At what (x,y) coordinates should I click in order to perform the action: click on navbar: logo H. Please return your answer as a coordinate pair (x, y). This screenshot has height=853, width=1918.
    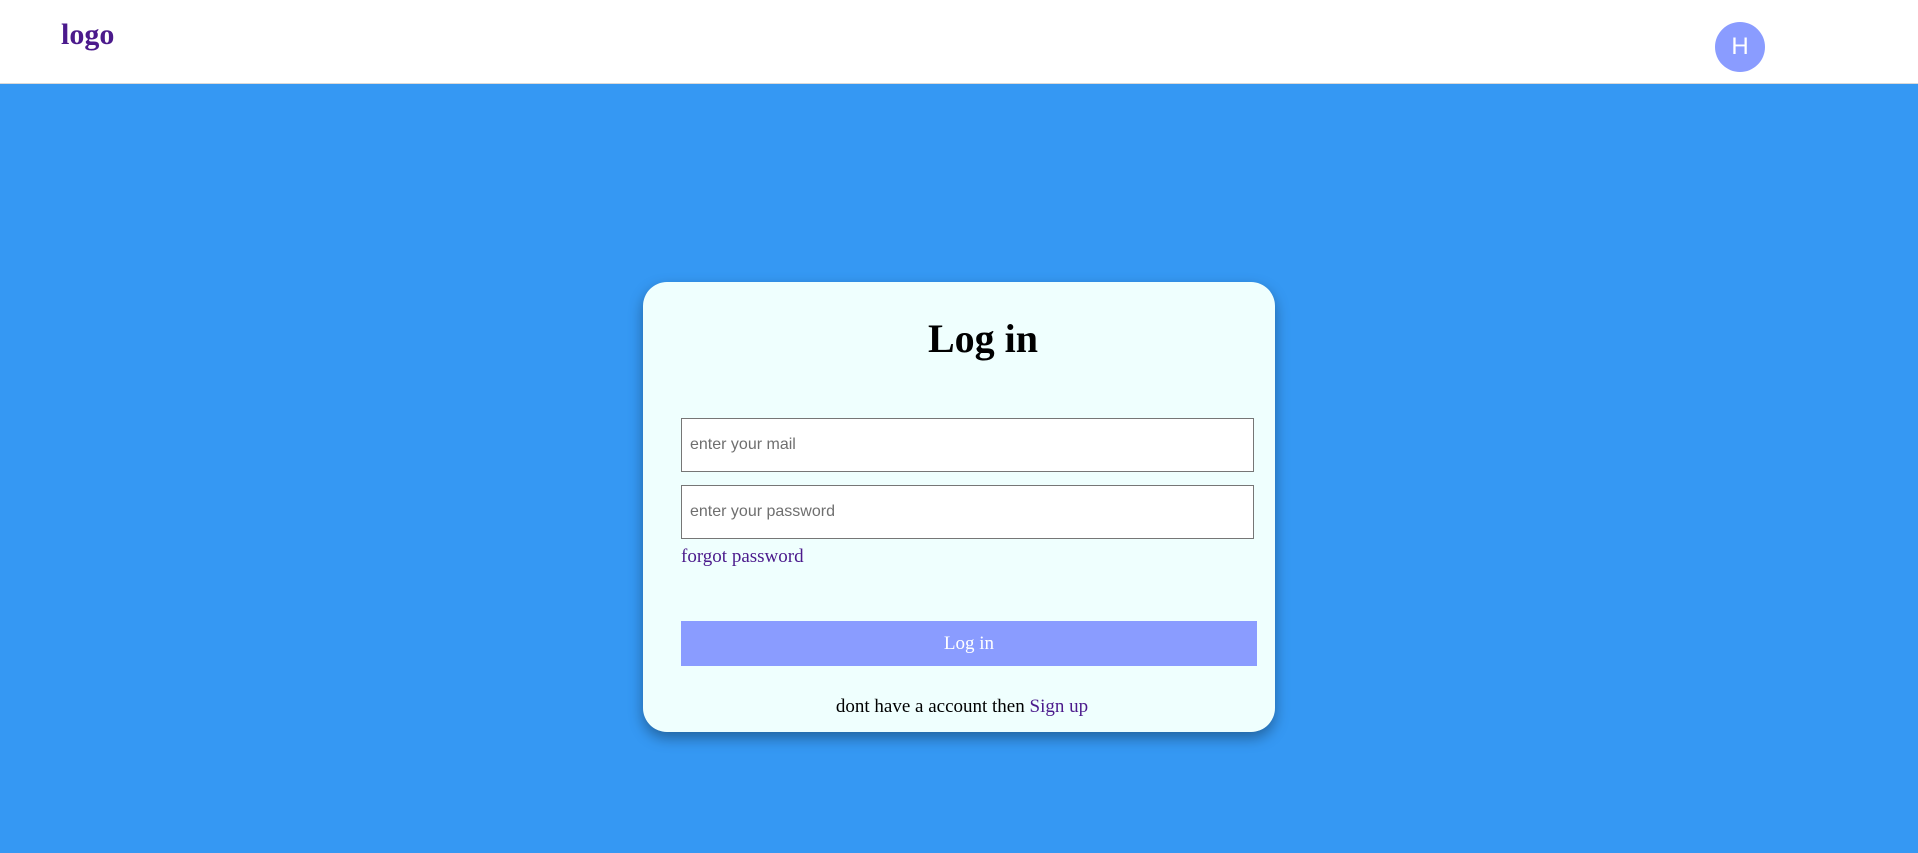
    Looking at the image, I should click on (959, 42).